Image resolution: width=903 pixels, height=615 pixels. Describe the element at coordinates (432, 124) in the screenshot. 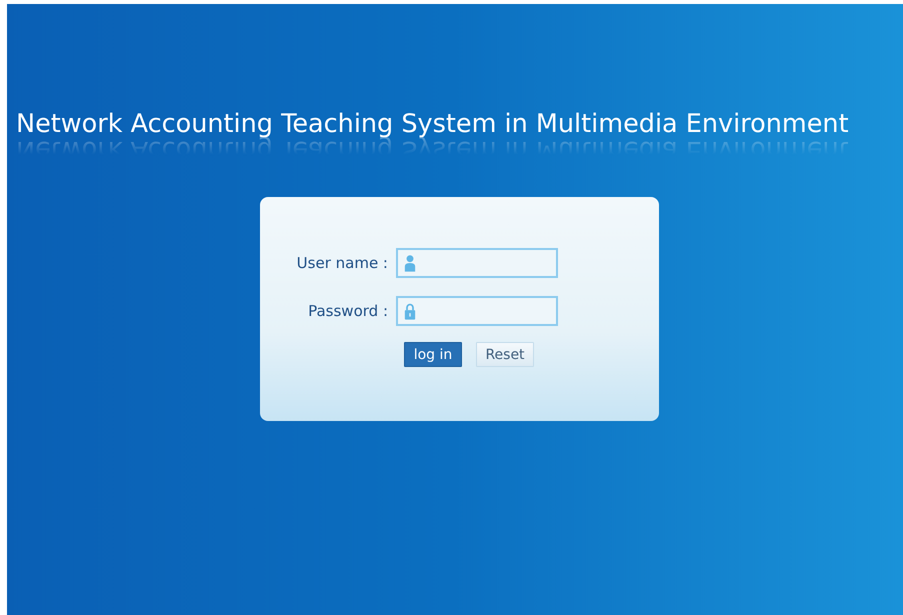

I see `page-title: Network Accounting Teaching System in Multimedia Environment` at that location.